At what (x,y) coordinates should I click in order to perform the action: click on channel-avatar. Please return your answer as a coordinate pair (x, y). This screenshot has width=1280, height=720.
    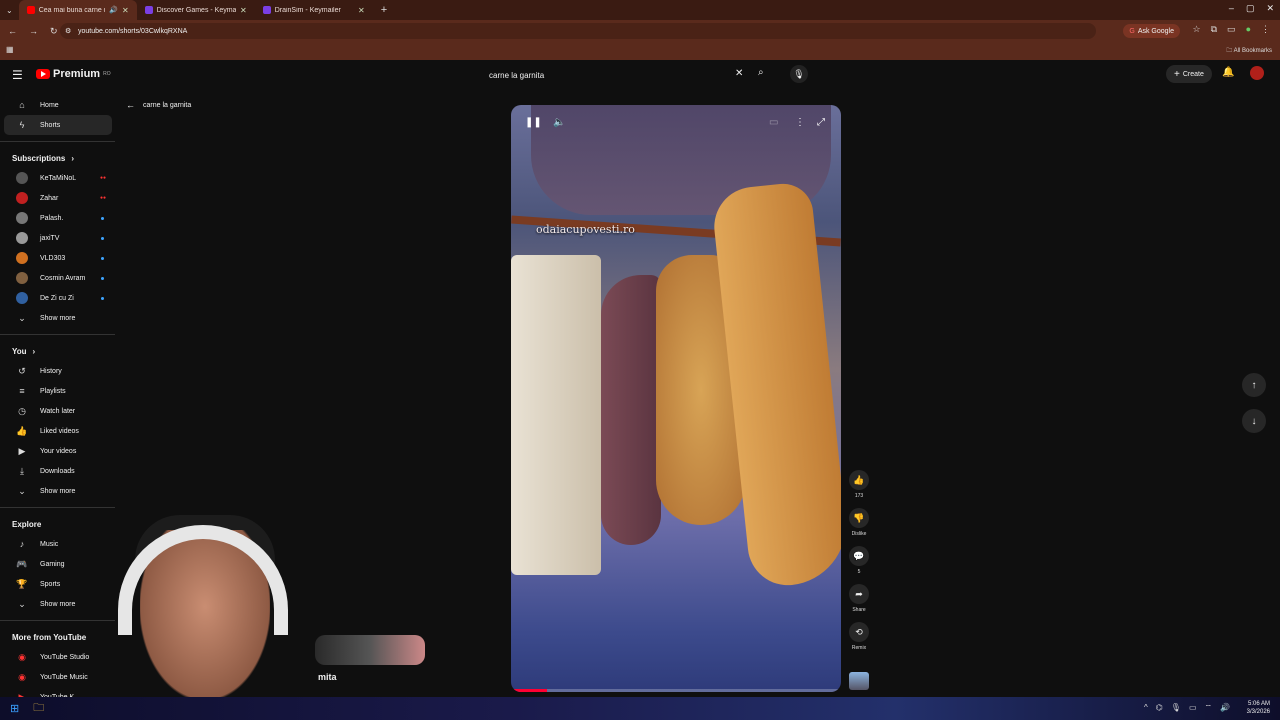
    Looking at the image, I should click on (22, 238).